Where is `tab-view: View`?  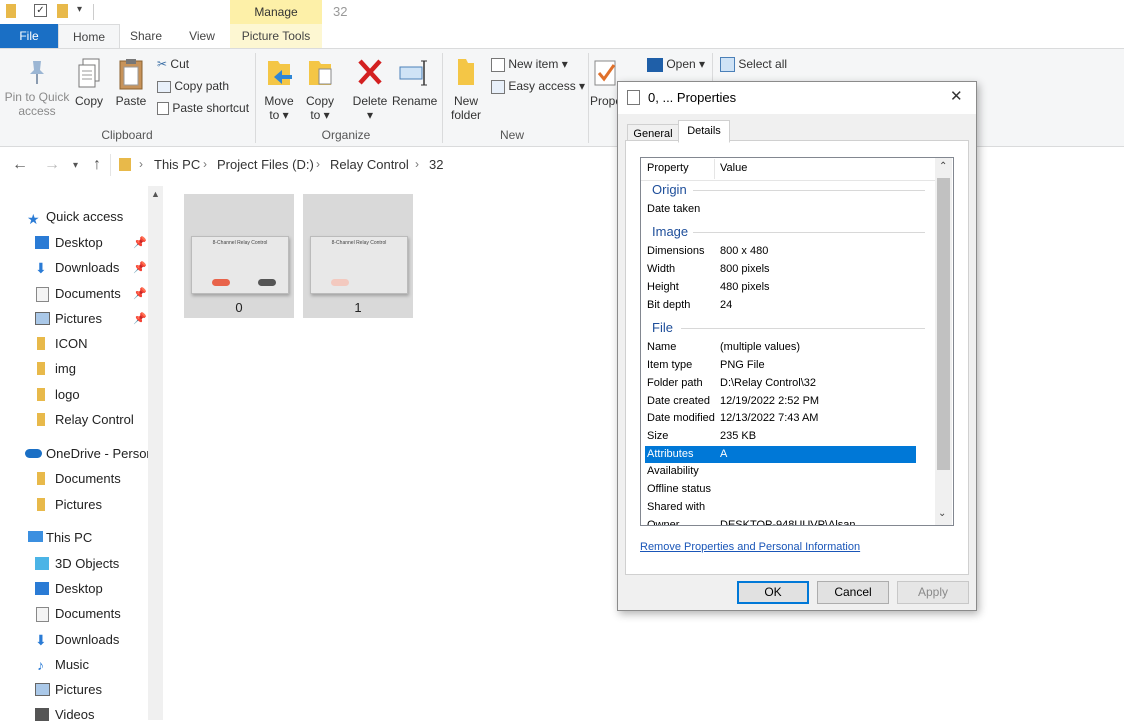 tab-view: View is located at coordinates (202, 36).